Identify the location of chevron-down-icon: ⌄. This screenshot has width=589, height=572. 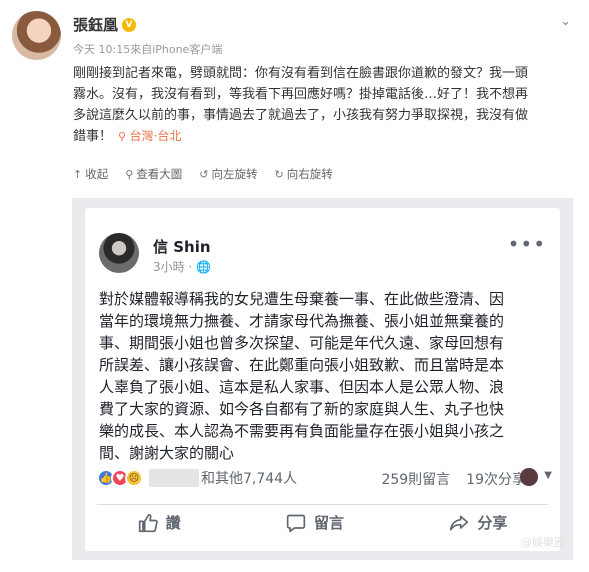
(565, 21).